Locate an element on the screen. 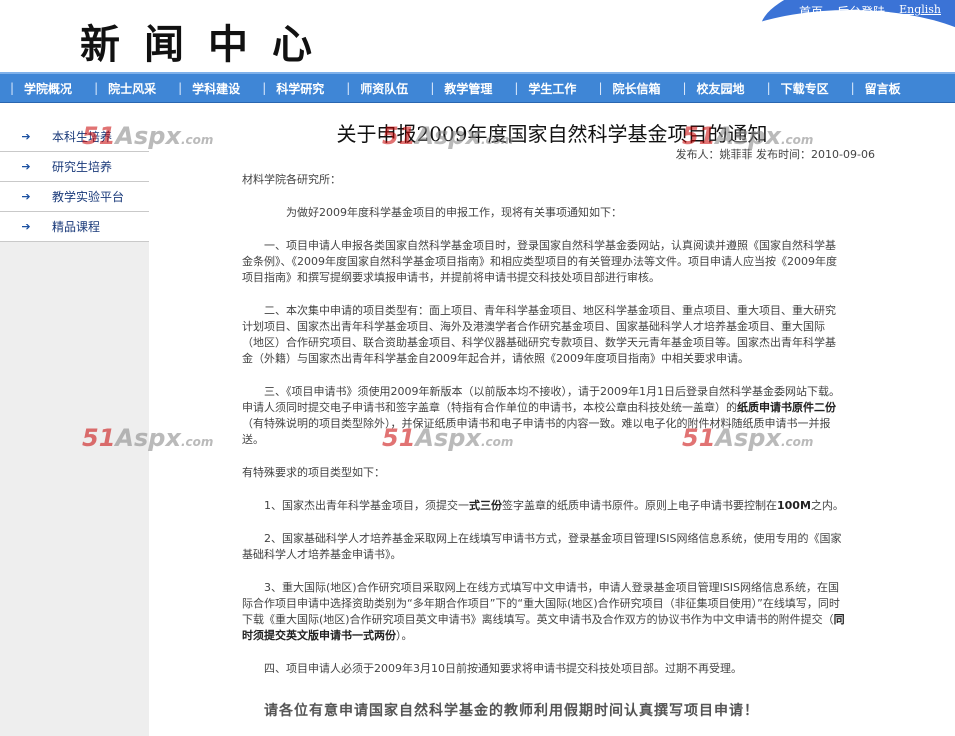 This screenshot has width=955, height=736. nav-item: | 师资队伍 is located at coordinates (378, 88).